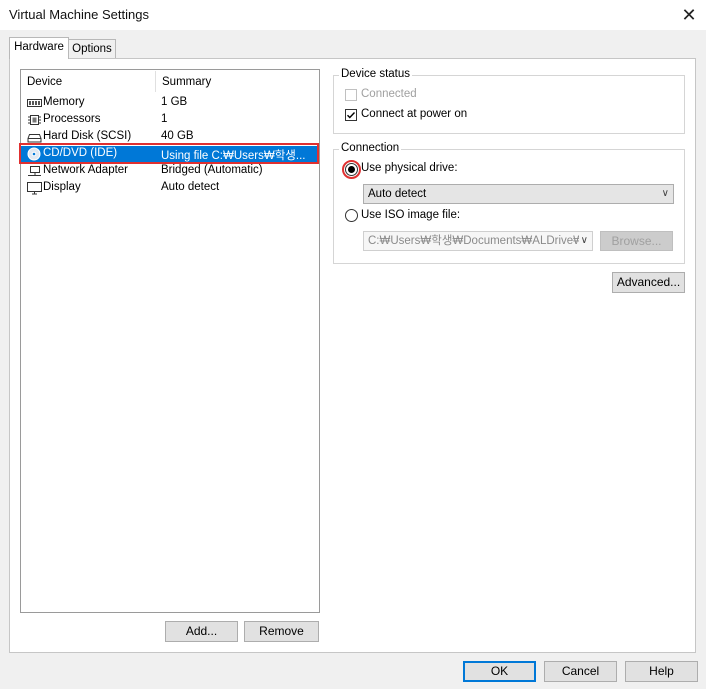 This screenshot has height=689, width=706. Describe the element at coordinates (44, 82) in the screenshot. I see `column-header-device: Device` at that location.